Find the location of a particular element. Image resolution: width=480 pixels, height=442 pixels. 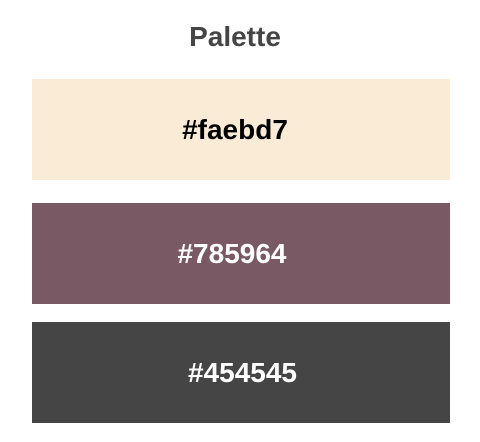

swatch-label-1: #faebd7 is located at coordinates (235, 129).